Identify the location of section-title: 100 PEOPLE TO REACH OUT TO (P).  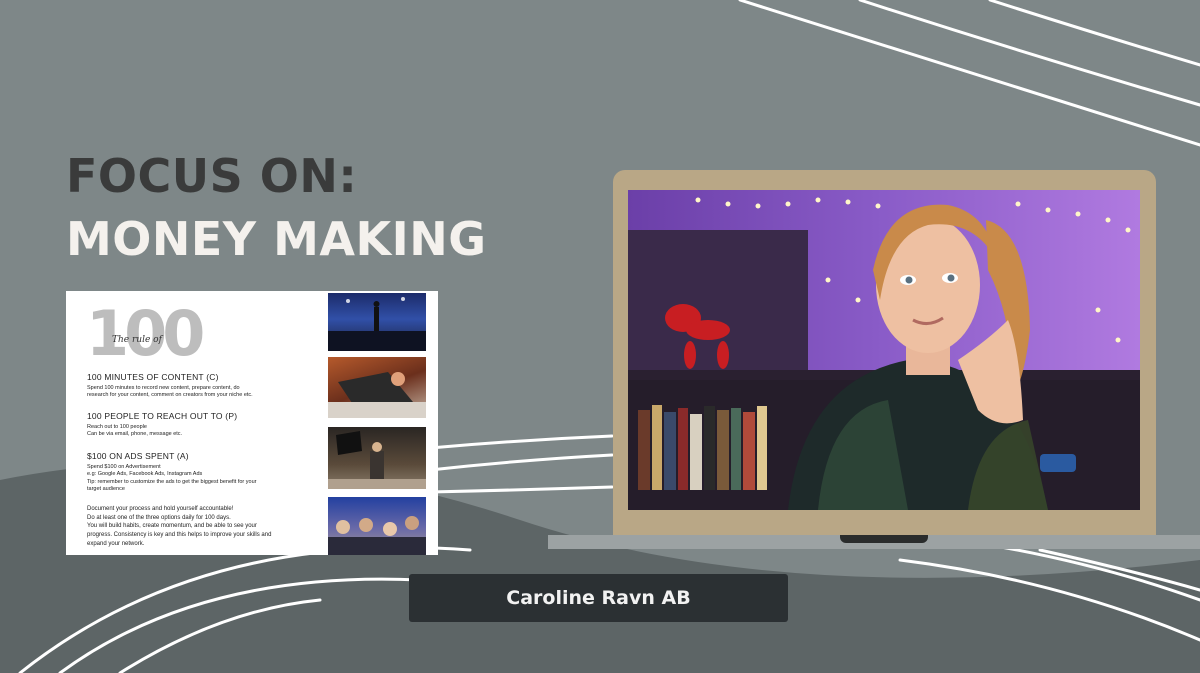
(162, 416).